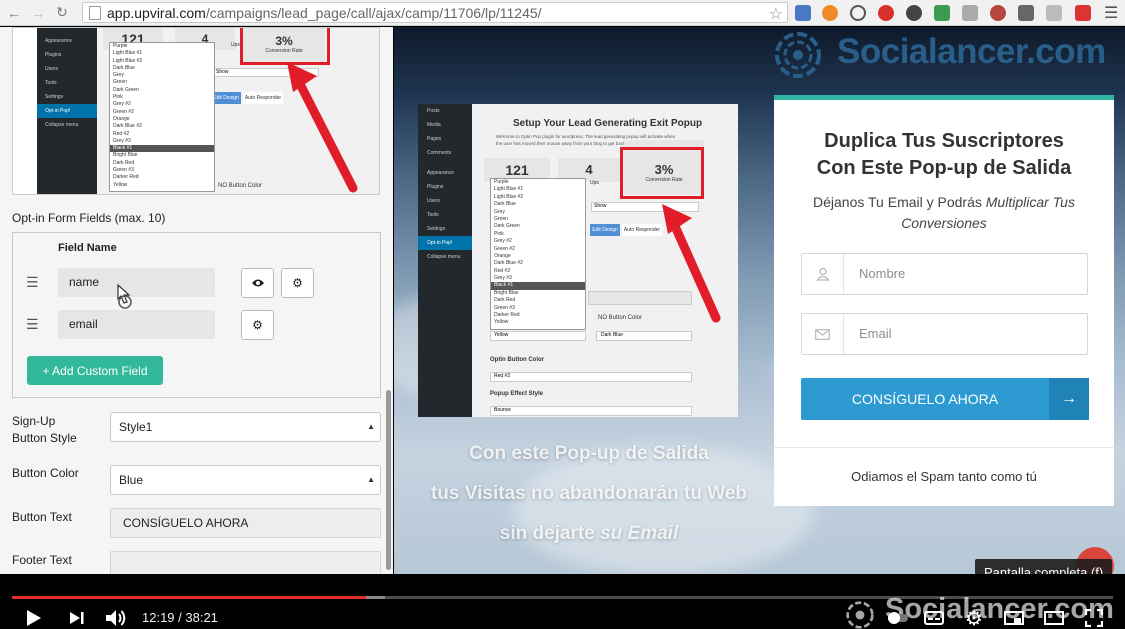 This screenshot has width=1125, height=629. What do you see at coordinates (589, 453) in the screenshot?
I see `headline-line-1: Con este Pop-up de Salida` at bounding box center [589, 453].